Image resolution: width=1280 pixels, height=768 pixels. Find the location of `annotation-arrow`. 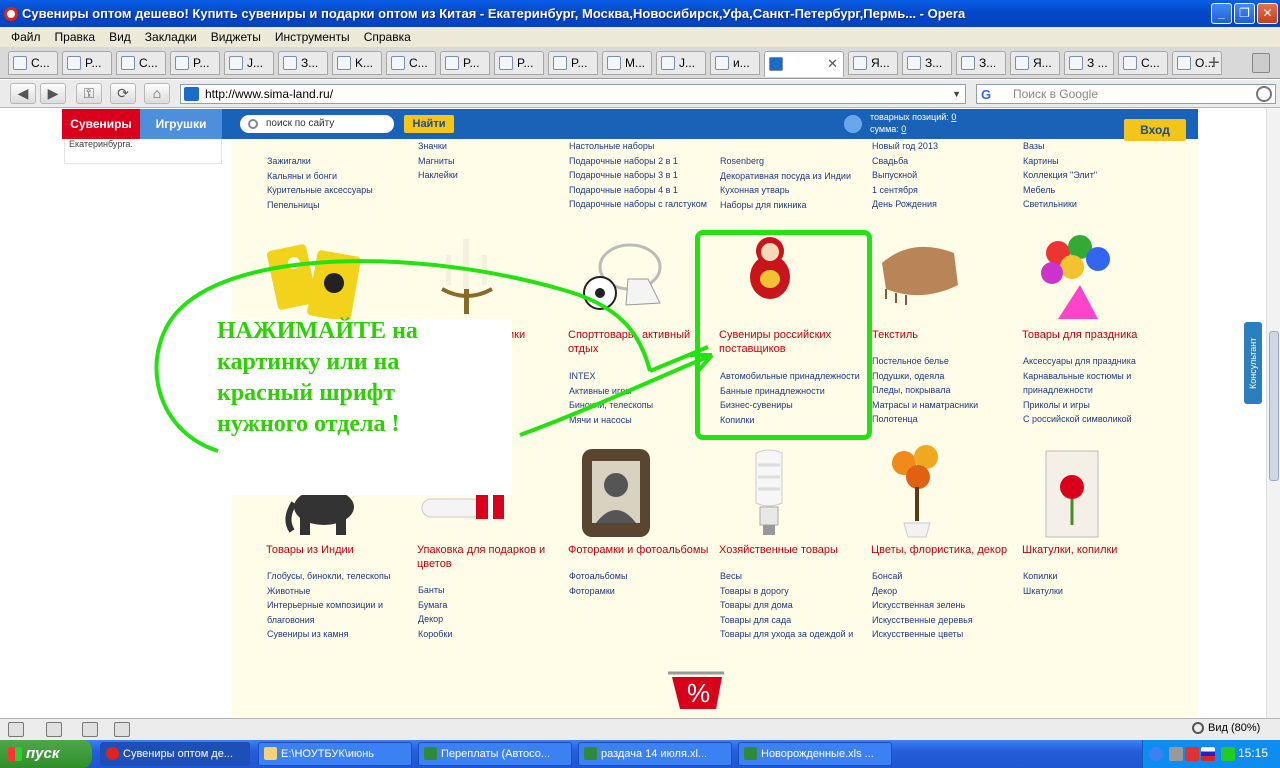

annotation-arrow is located at coordinates (434, 356).